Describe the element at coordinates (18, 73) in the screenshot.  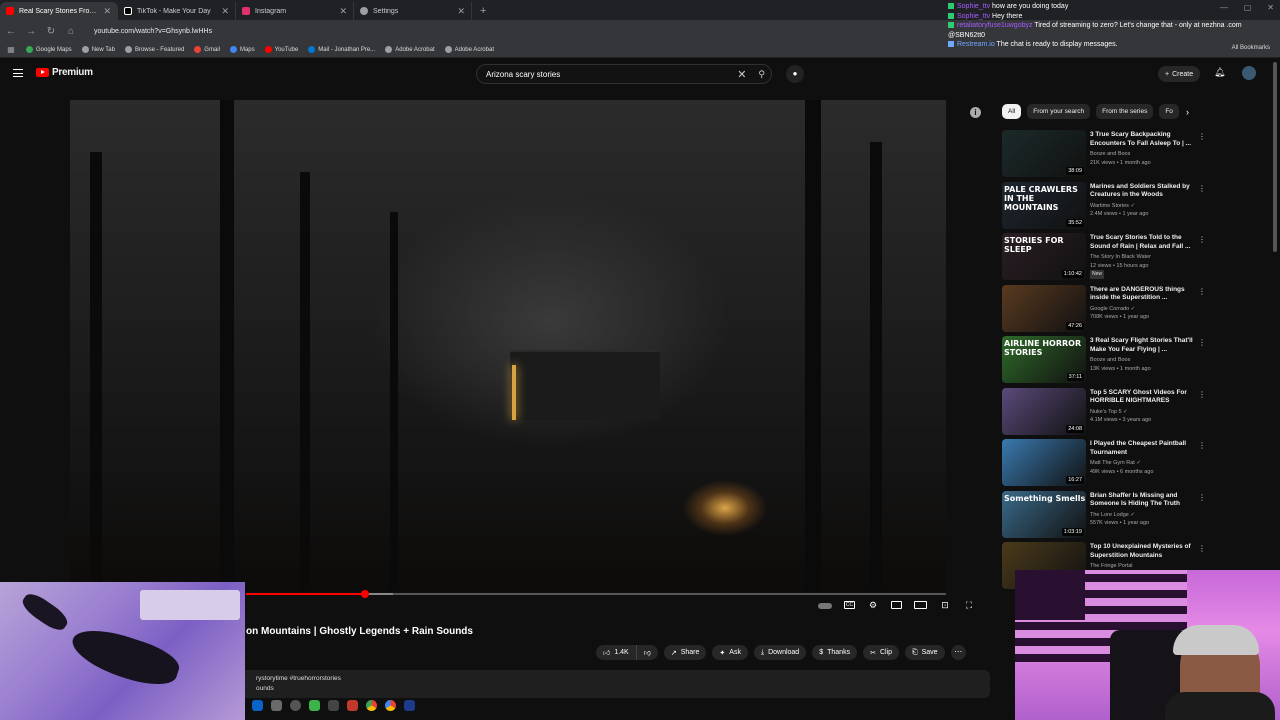
I see `menu-icon` at that location.